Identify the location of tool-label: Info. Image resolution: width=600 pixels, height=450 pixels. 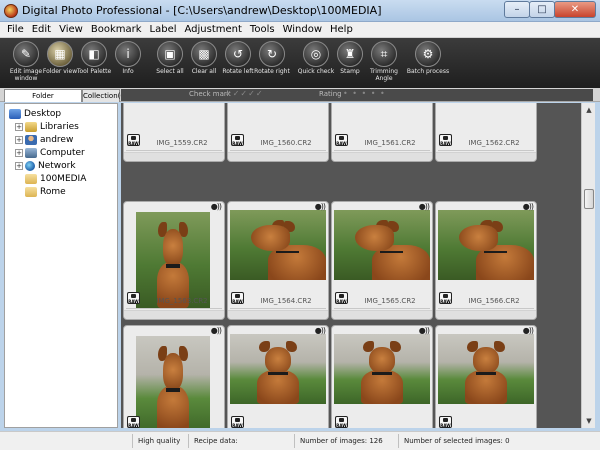
(128, 71).